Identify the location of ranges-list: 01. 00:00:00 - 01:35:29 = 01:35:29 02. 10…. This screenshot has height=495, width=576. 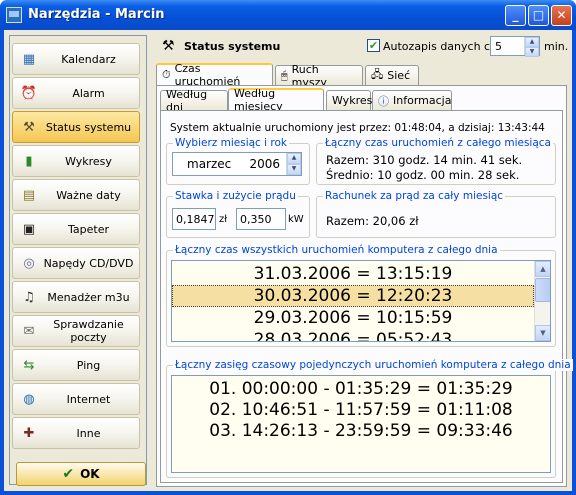
(361, 424).